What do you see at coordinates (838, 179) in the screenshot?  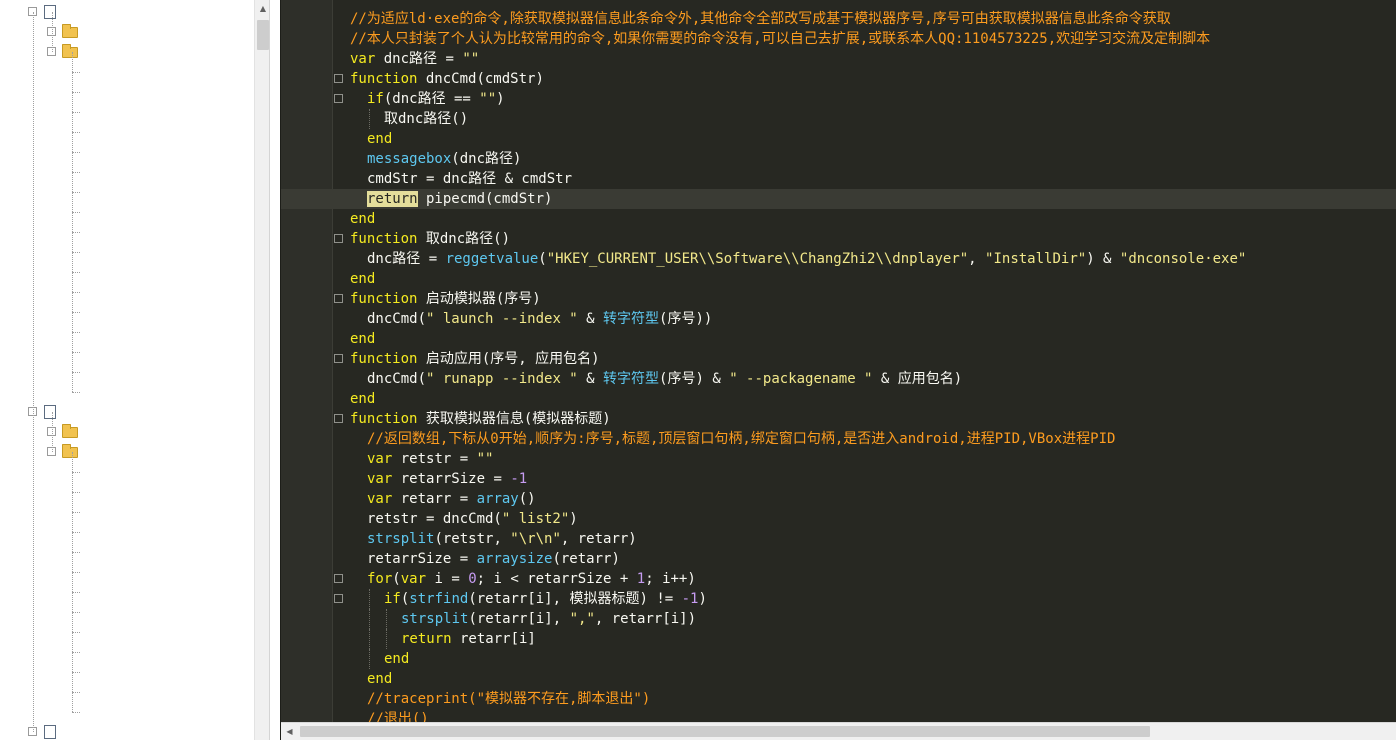 I see `code-line: cmdStr = dnc路径 & cmdStr` at bounding box center [838, 179].